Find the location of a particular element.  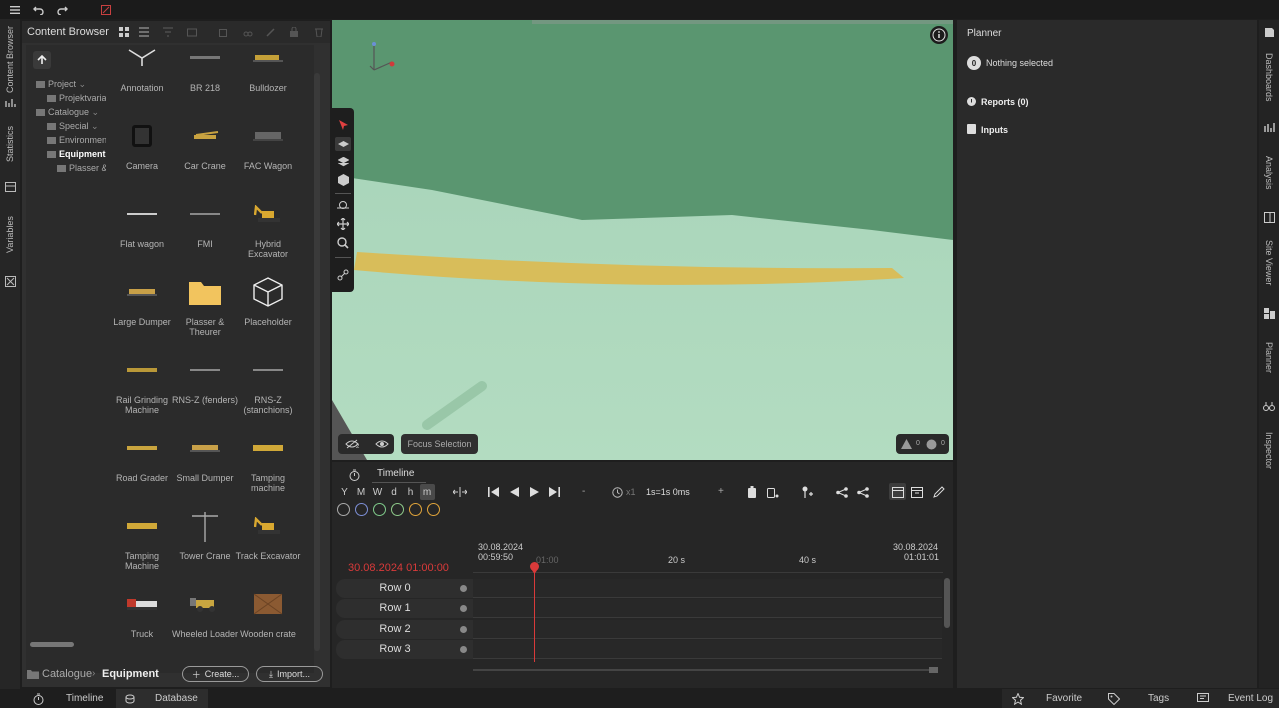

tab-dashboards: Dashboards is located at coordinates (1269, 77).